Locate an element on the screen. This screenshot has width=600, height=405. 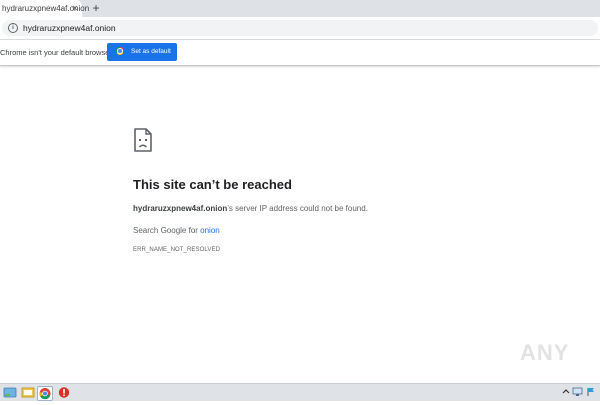
address-bar: i hydraruzxpnew4af.onion is located at coordinates (300, 28).